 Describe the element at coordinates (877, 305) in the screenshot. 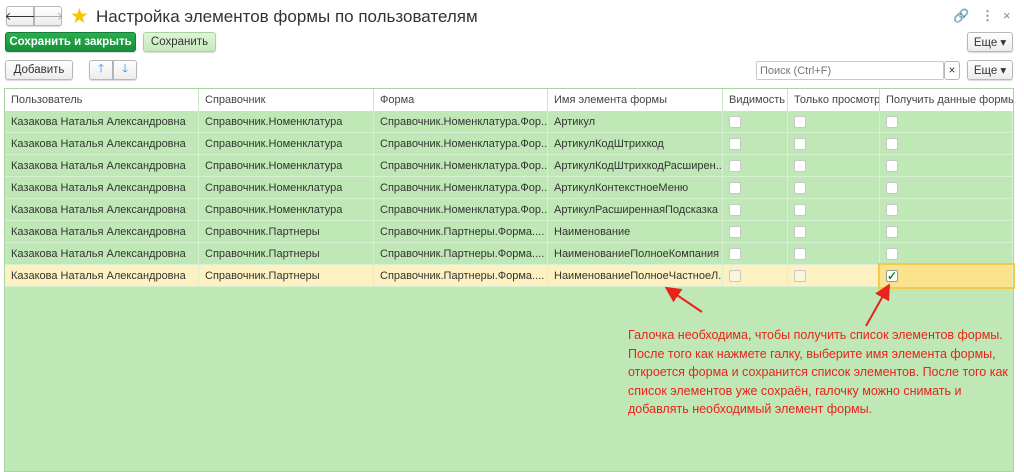

I see `arrow-to-checkbox` at that location.